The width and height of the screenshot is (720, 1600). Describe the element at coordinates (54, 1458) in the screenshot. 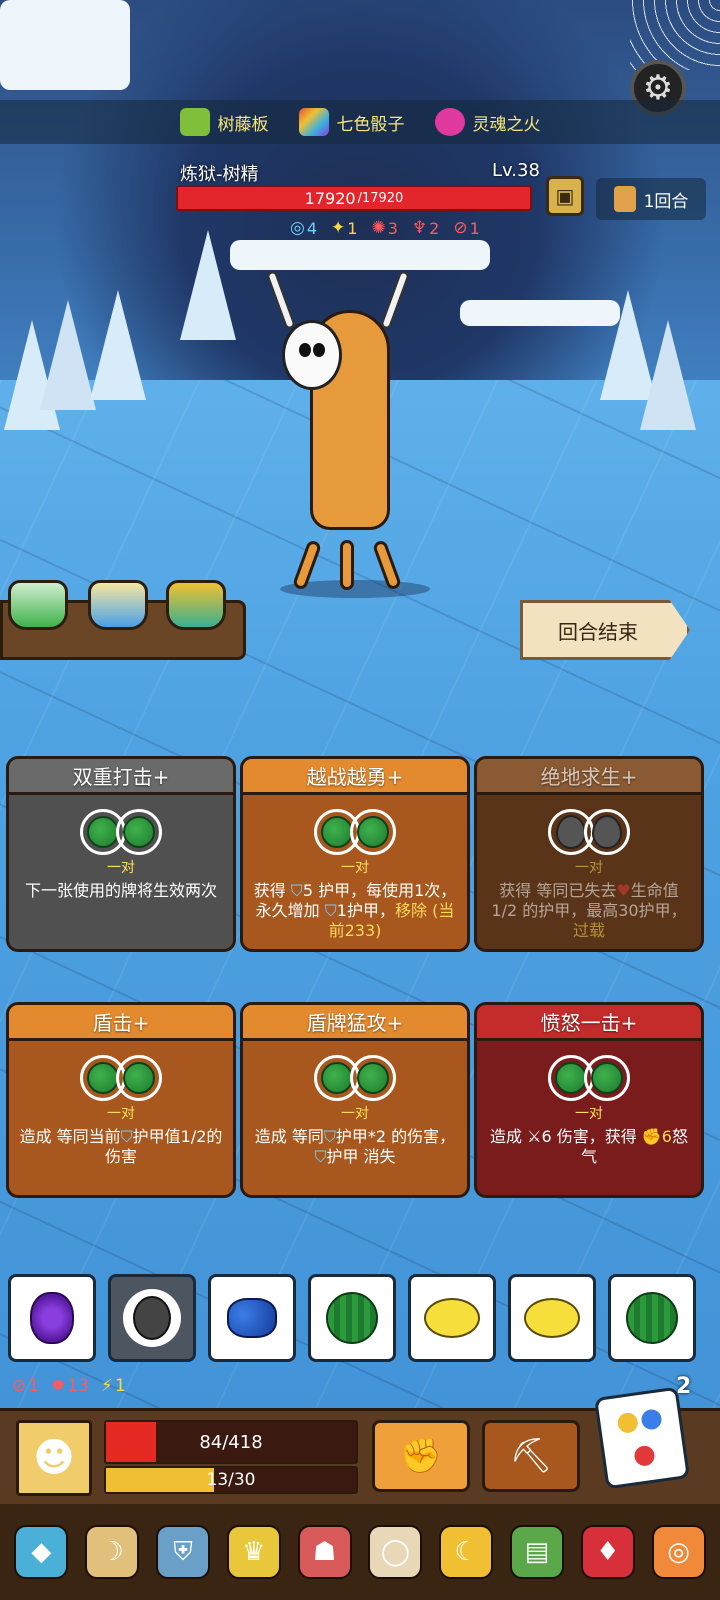

I see `hero-portrait-avatar: ☻` at that location.